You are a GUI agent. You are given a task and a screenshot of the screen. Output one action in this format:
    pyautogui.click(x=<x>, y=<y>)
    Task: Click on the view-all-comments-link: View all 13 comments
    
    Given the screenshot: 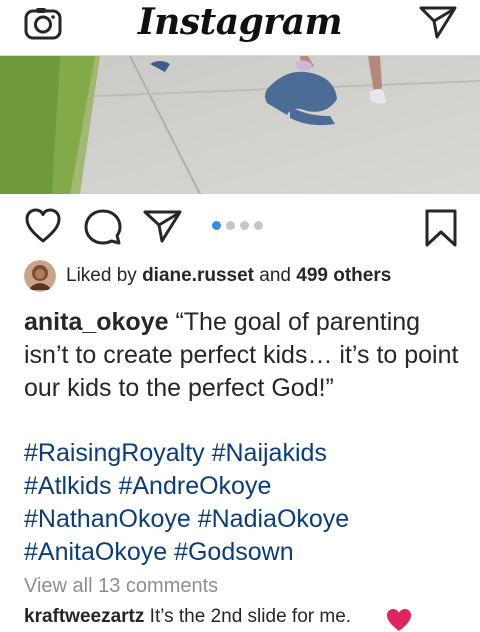 What is the action you would take?
    pyautogui.click(x=121, y=586)
    